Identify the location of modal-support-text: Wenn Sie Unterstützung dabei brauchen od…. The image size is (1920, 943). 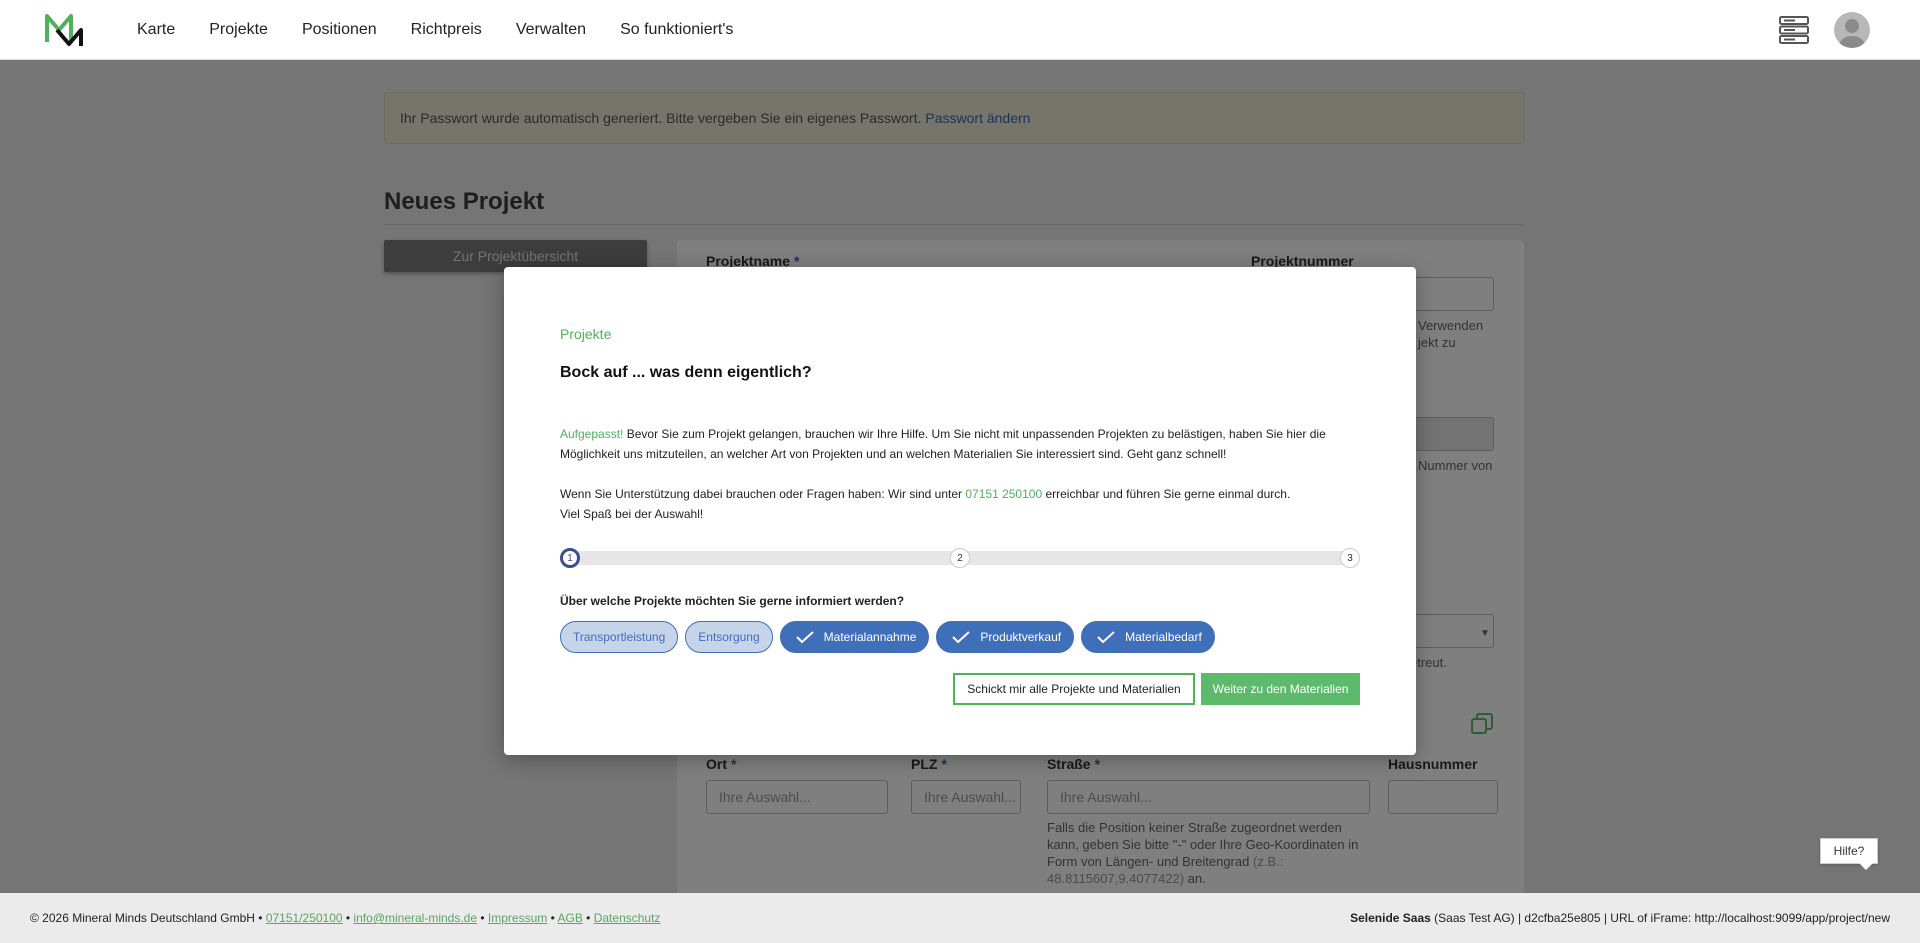
(925, 504).